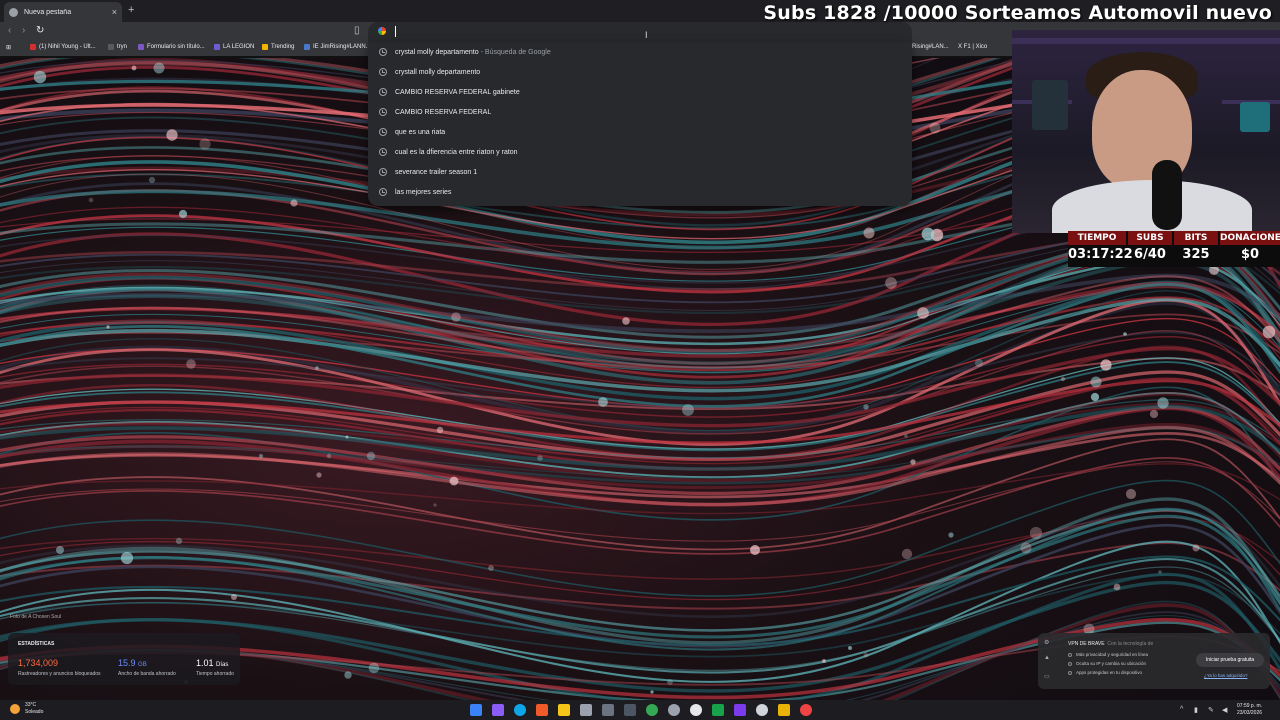  What do you see at coordinates (1196, 710) in the screenshot?
I see `network-icon: ▮` at bounding box center [1196, 710].